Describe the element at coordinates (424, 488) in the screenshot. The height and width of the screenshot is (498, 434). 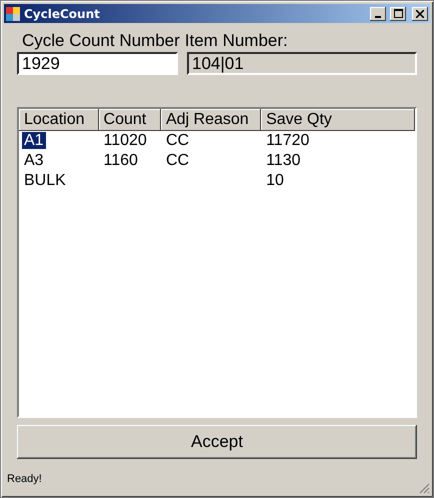
I see `resize-grip-icon` at that location.